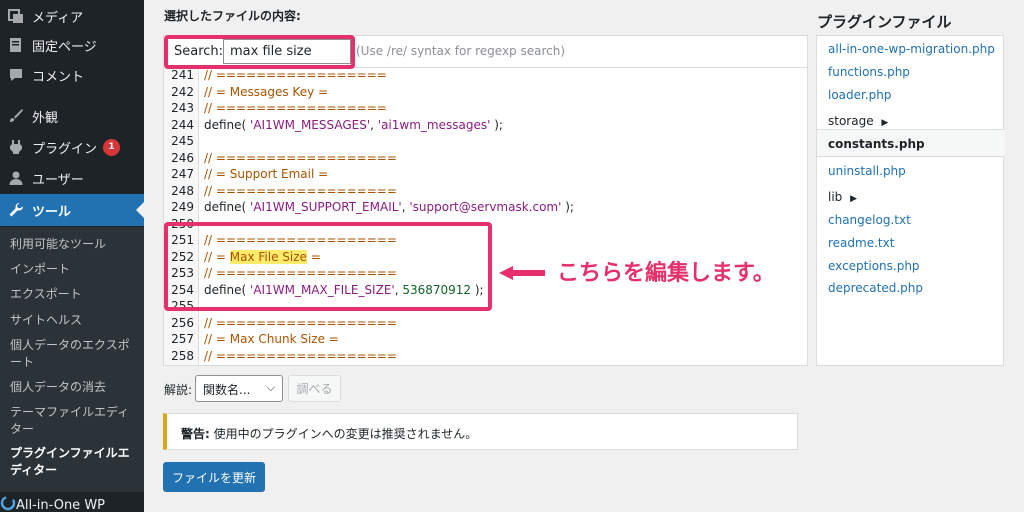 This screenshot has height=512, width=1024. What do you see at coordinates (16, 178) in the screenshot?
I see `user-icon` at bounding box center [16, 178].